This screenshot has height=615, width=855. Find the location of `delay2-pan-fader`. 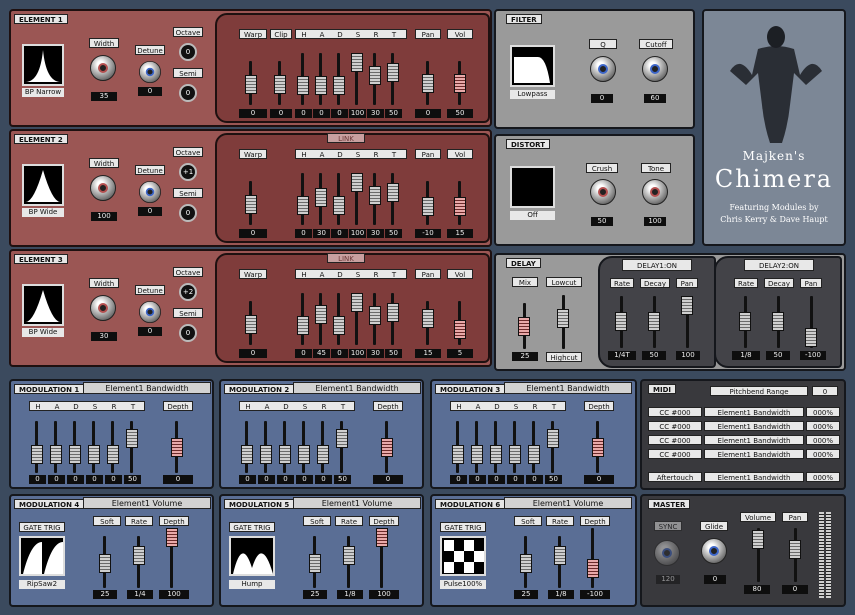

delay2-pan-fader is located at coordinates (811, 337).